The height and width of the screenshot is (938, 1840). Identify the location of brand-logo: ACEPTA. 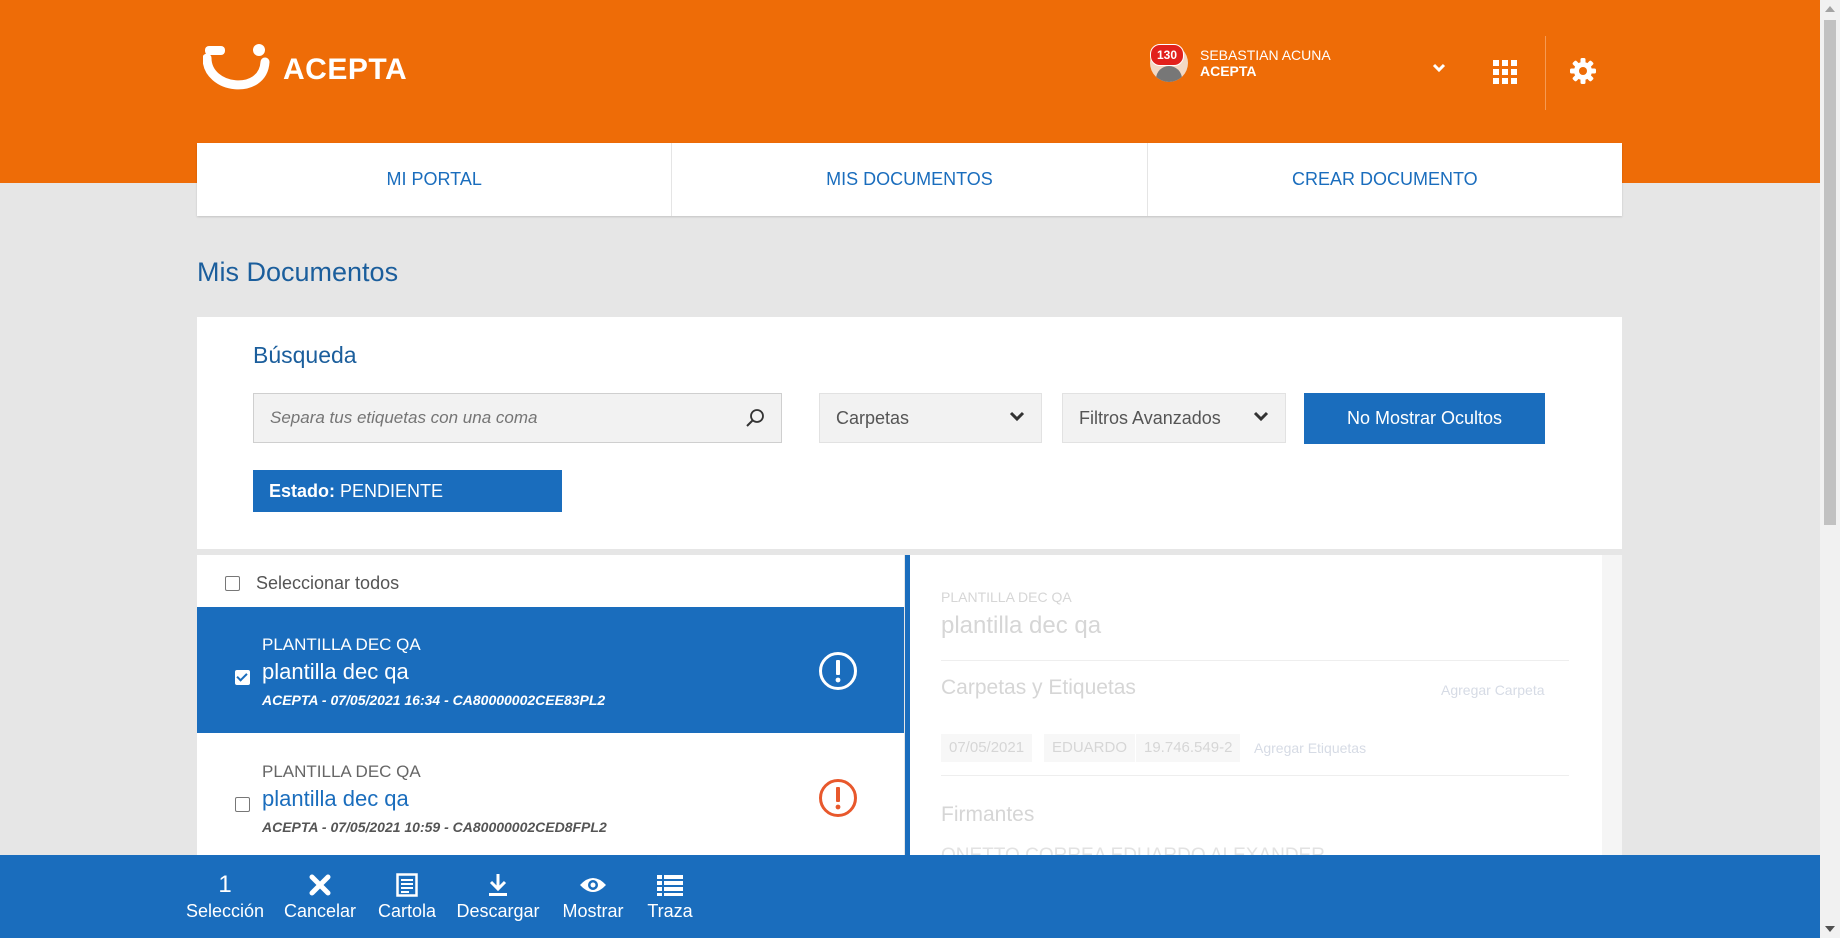
(305, 70).